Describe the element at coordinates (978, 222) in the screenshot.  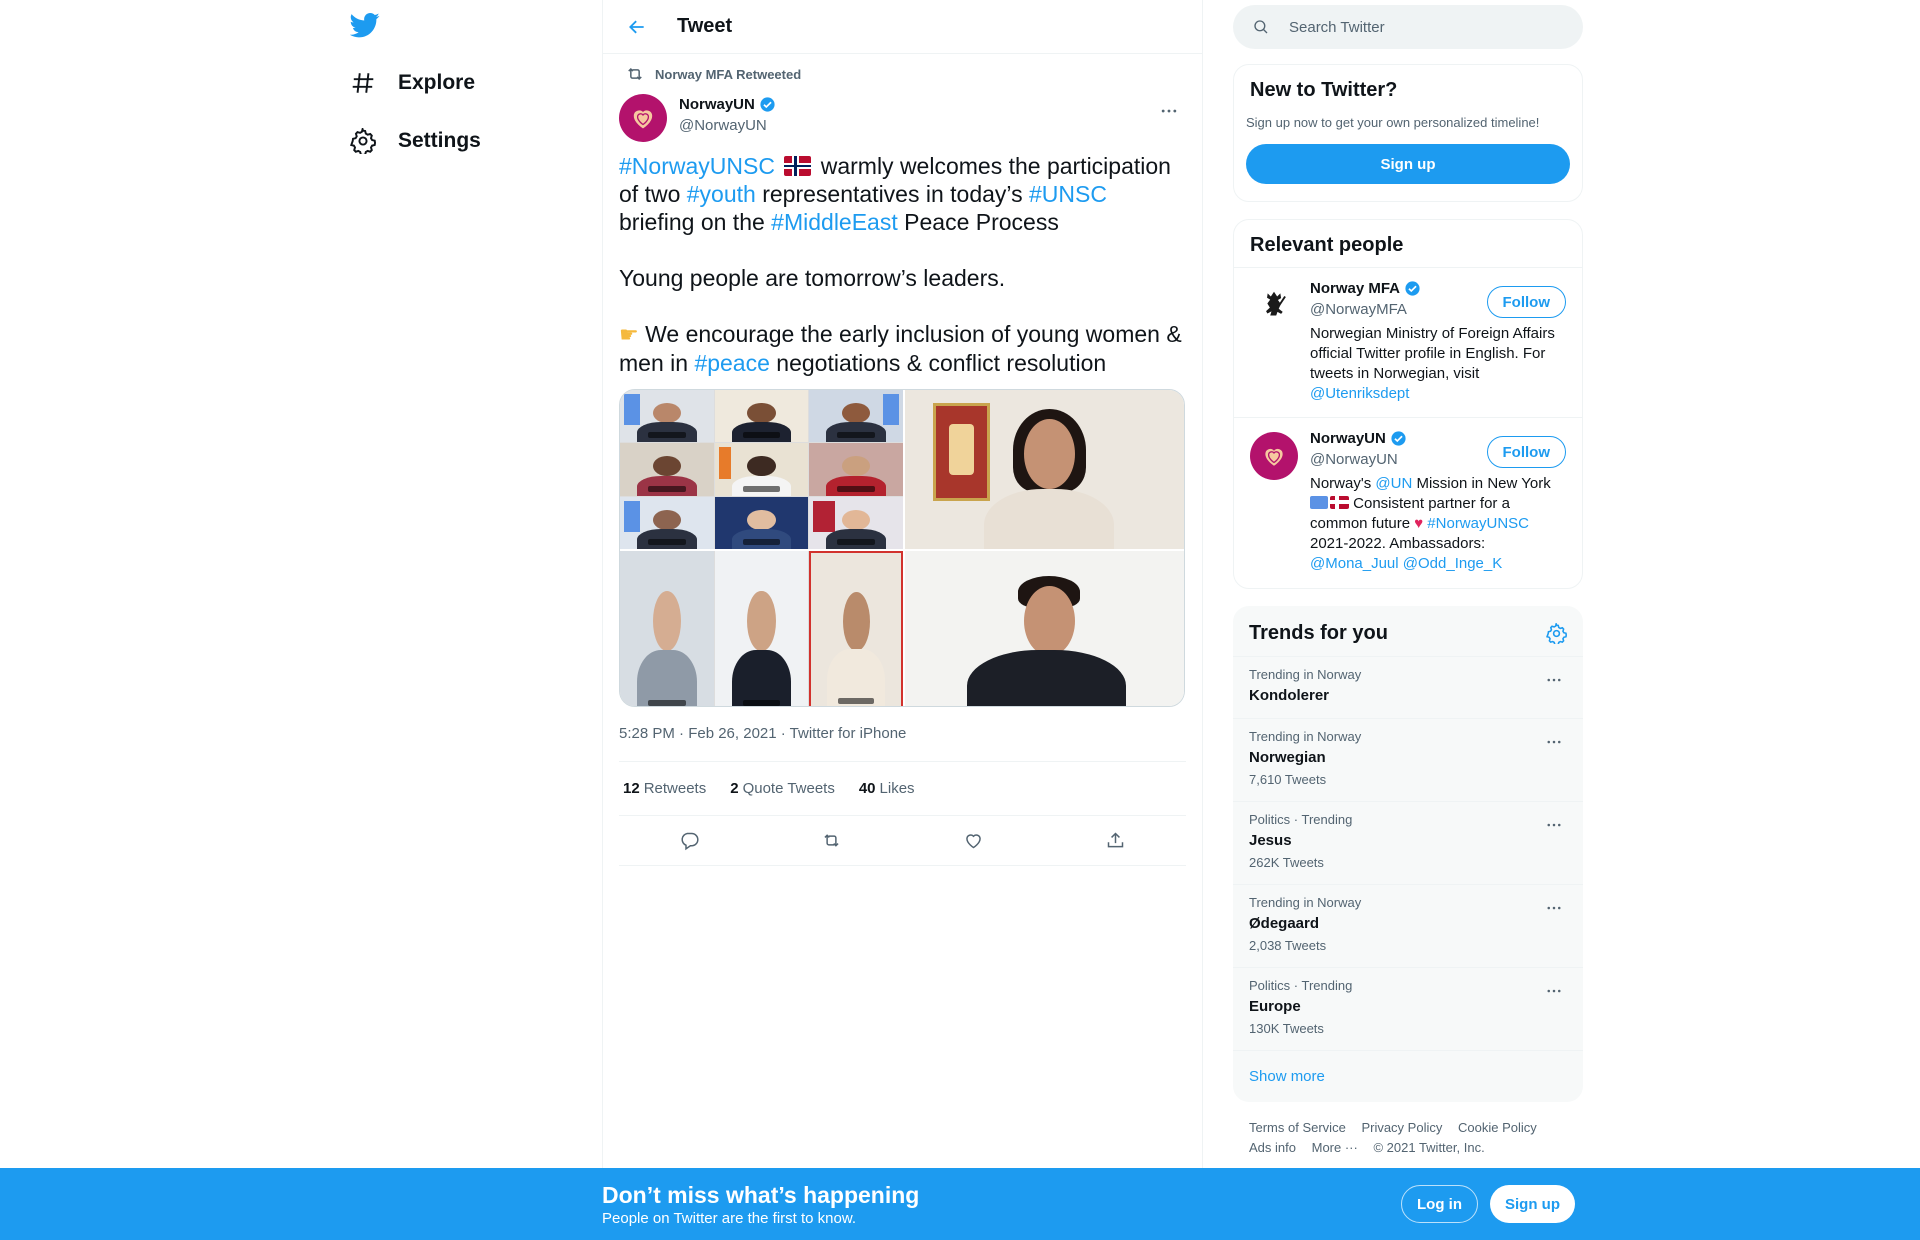
I see `tweet-text-segment: Peace Process` at that location.